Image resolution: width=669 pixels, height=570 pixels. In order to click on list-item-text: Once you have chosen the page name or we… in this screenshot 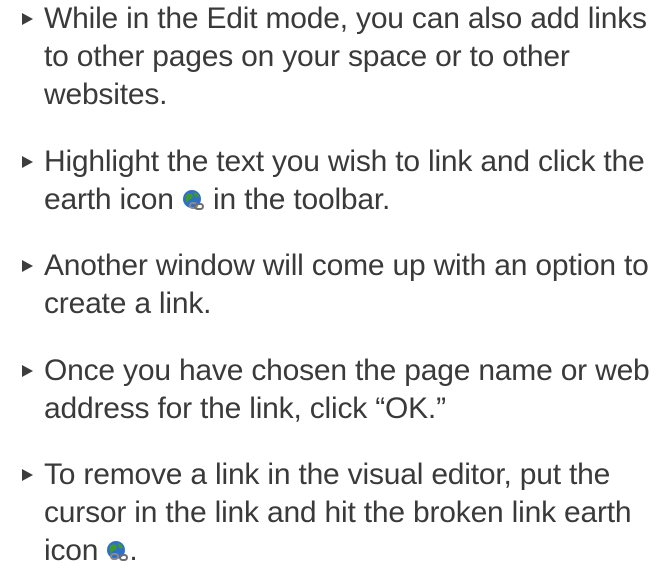, I will do `click(347, 389)`.